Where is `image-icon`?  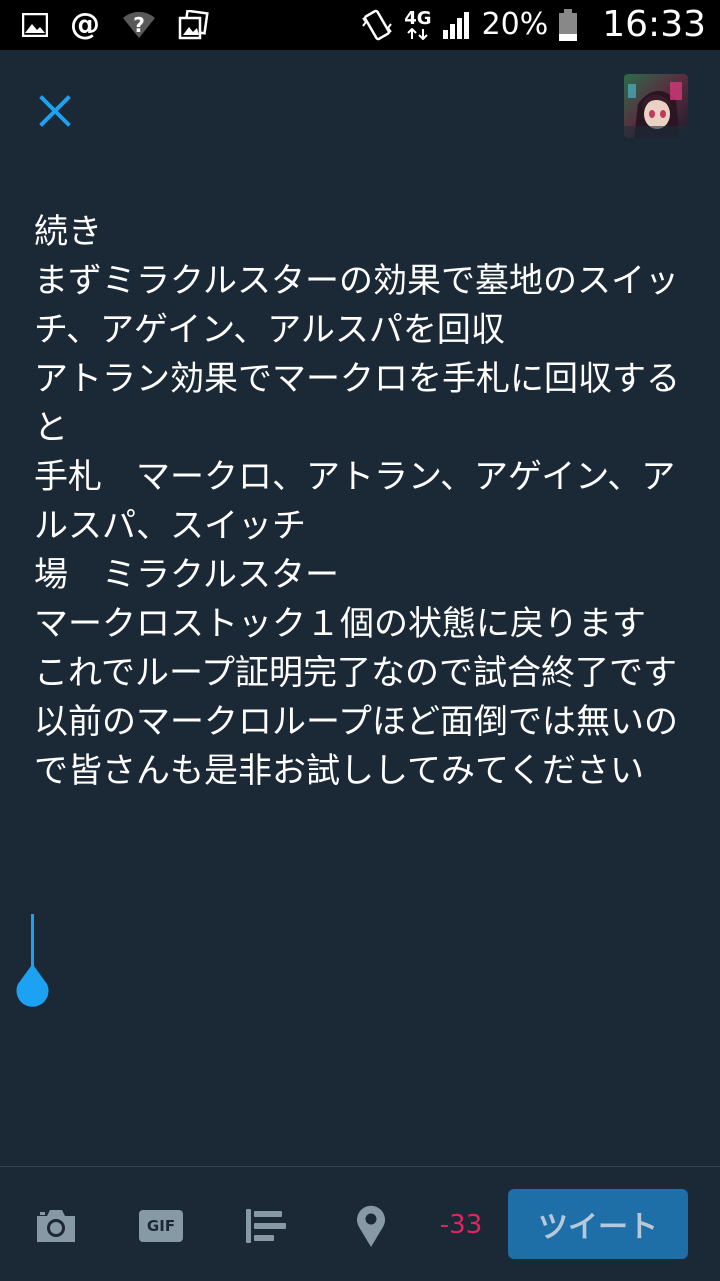
image-icon is located at coordinates (35, 25).